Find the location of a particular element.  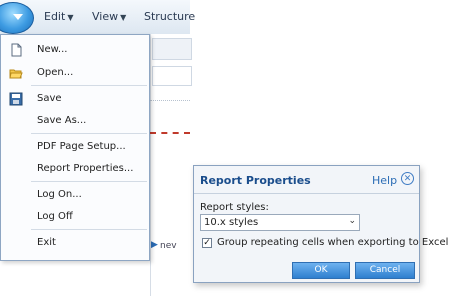

ribbon-menu-edit: Edit ▼ is located at coordinates (58, 16).